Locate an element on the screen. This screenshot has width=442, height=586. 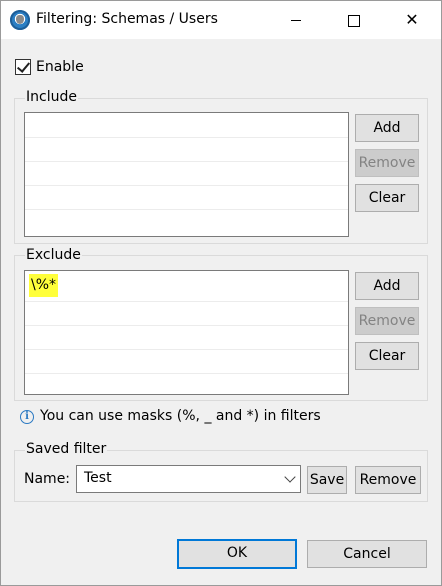
info-icon: i is located at coordinates (27, 417).